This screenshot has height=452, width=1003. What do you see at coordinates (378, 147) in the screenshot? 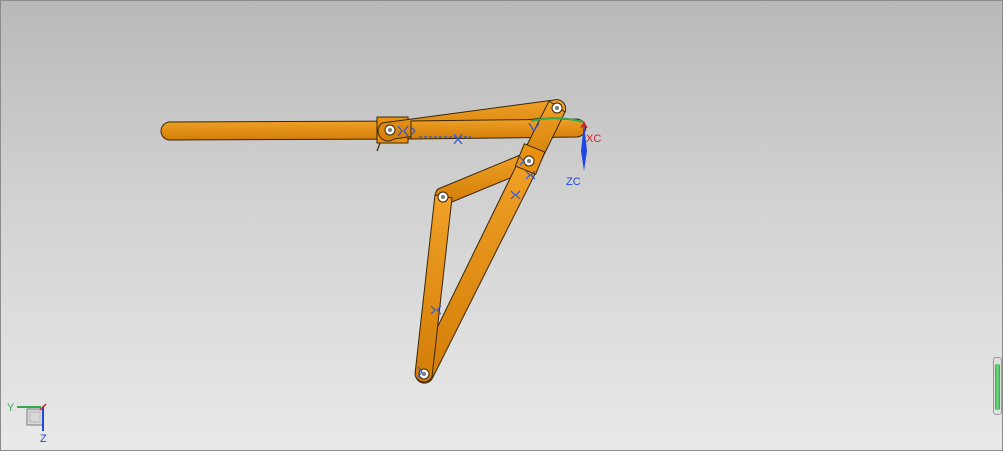
I see `sleeve-tab` at bounding box center [378, 147].